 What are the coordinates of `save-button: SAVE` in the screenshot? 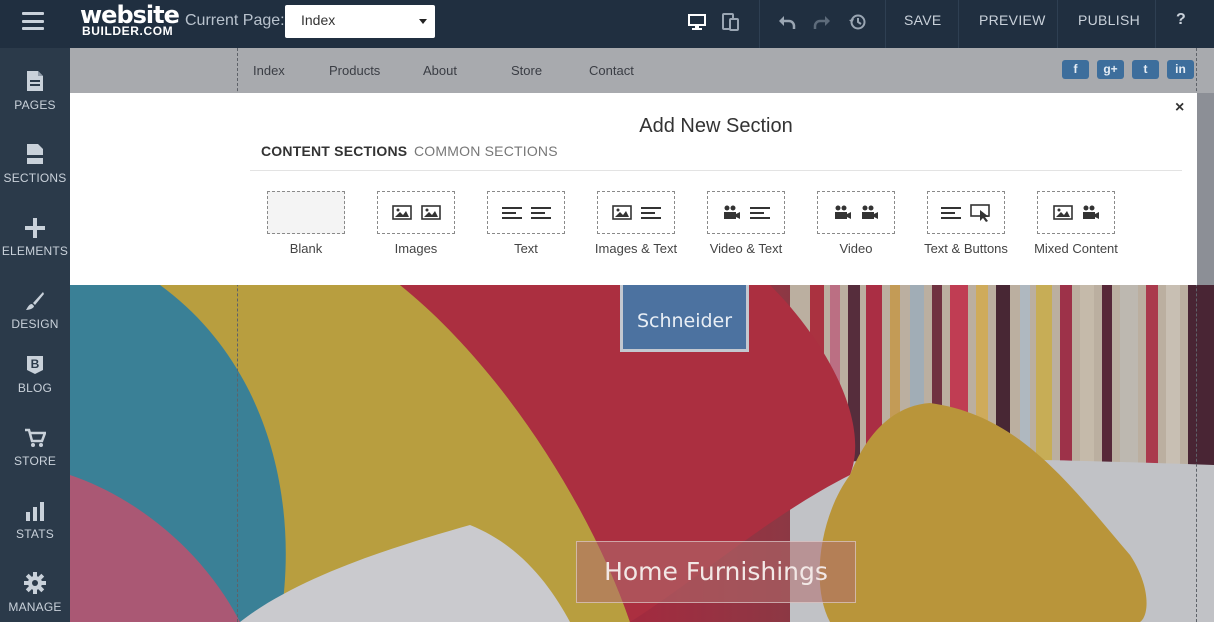 It's located at (923, 20).